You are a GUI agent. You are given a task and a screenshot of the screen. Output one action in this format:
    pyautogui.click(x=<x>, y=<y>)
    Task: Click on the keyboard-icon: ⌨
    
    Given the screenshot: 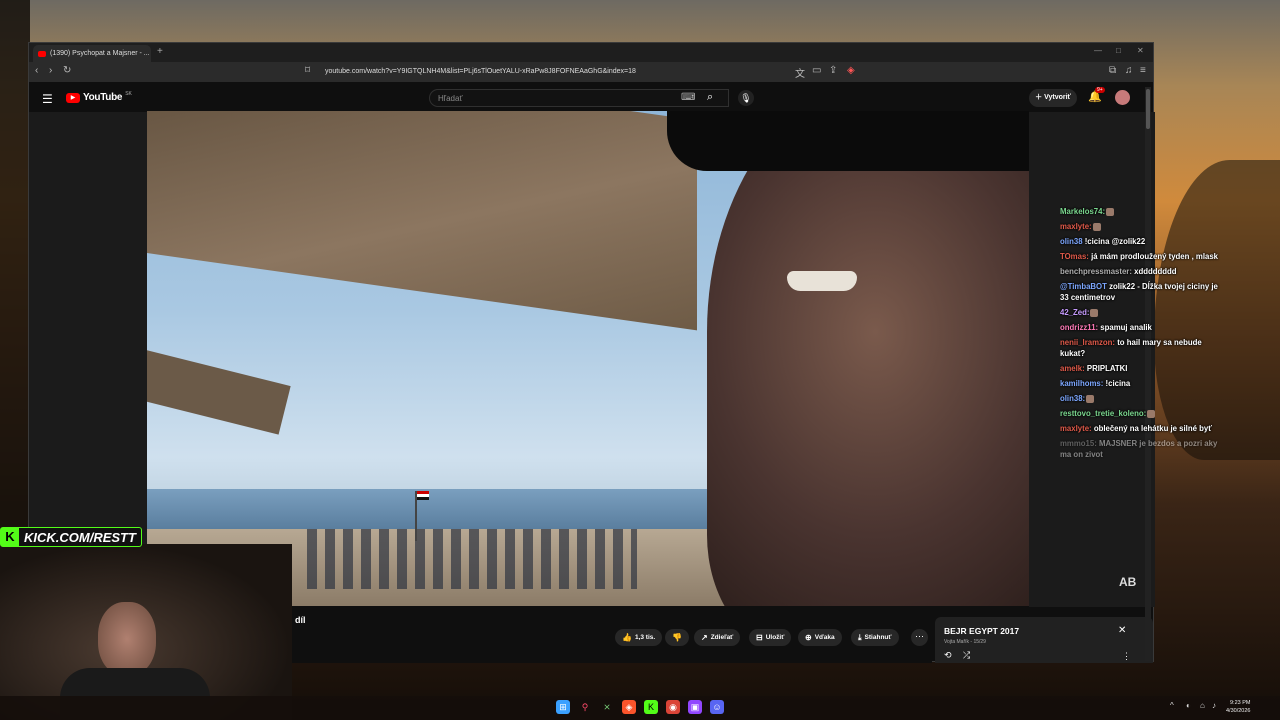 What is the action you would take?
    pyautogui.click(x=688, y=97)
    